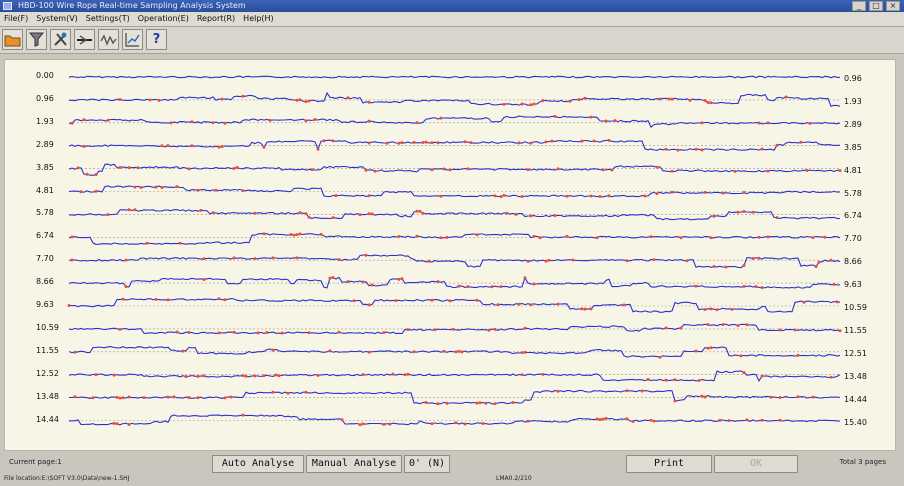 This screenshot has width=904, height=486. I want to click on manual-analyse-button: Manual Analyse, so click(354, 464).